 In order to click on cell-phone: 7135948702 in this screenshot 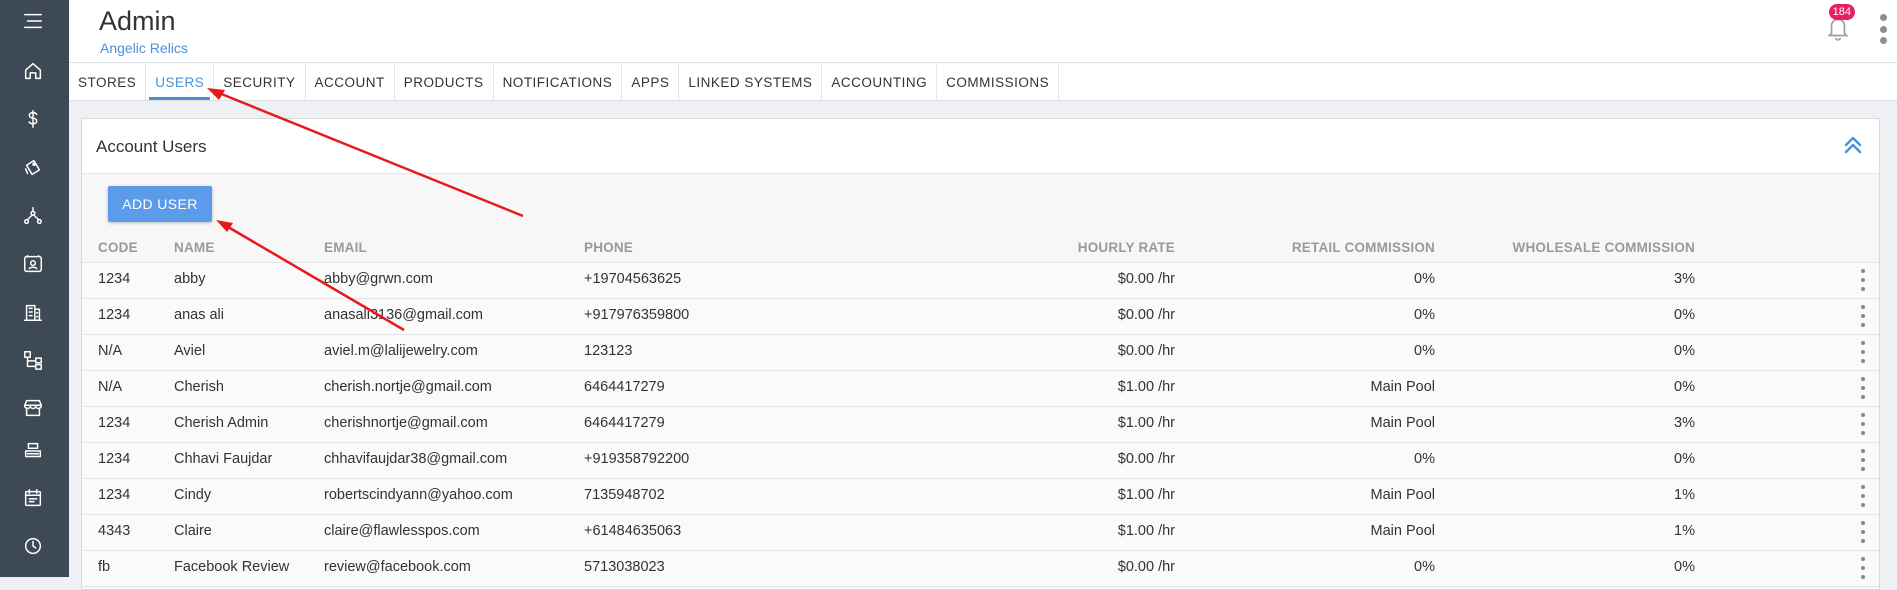, I will do `click(624, 495)`.